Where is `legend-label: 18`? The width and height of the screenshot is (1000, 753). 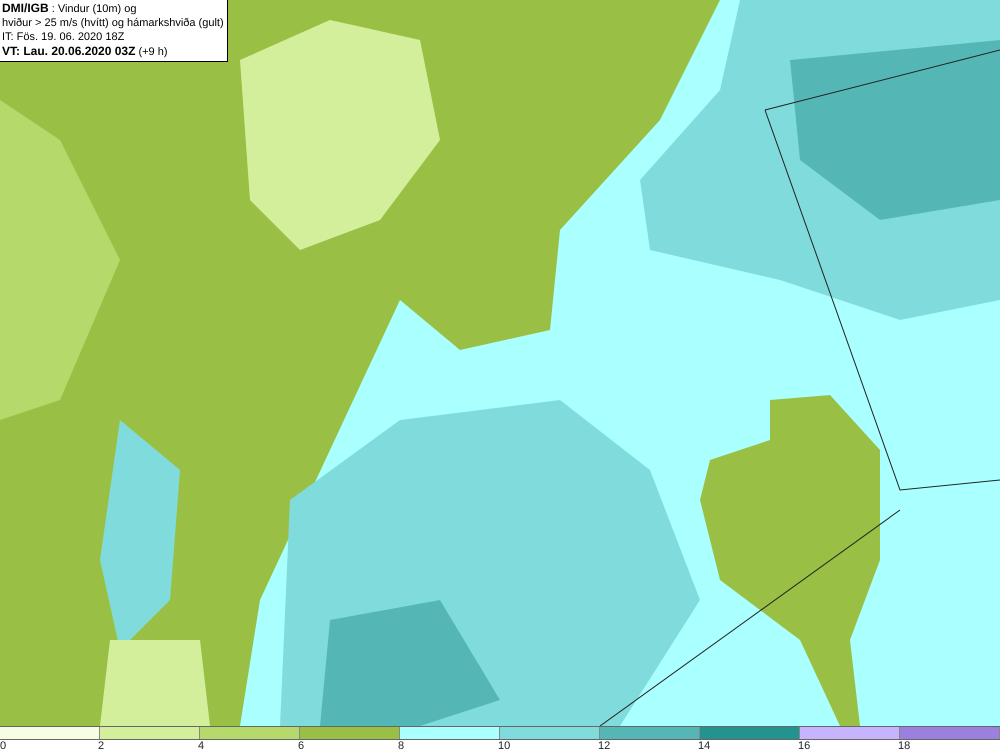 legend-label: 18 is located at coordinates (904, 746).